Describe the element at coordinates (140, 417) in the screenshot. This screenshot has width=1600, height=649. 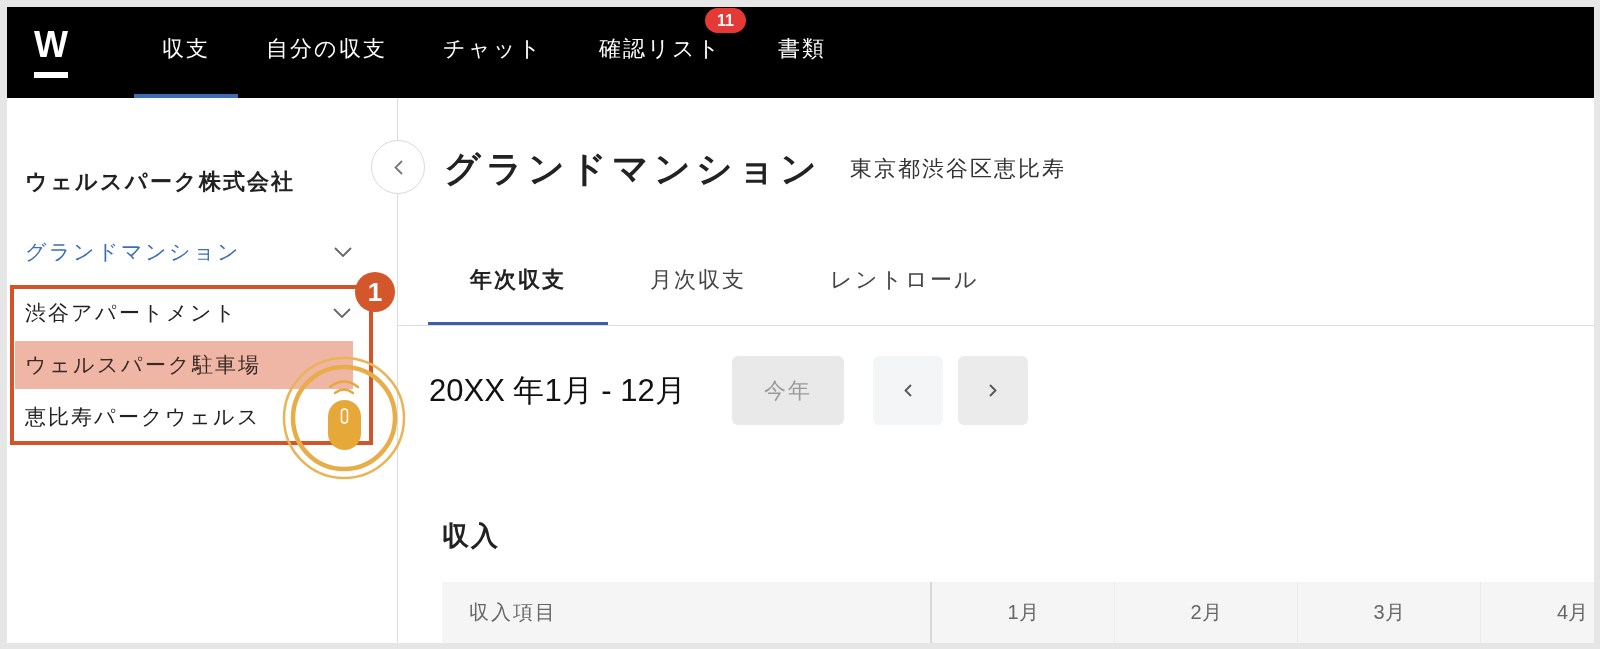
I see `sidebar-item: 恵比寿パークウェルス` at that location.